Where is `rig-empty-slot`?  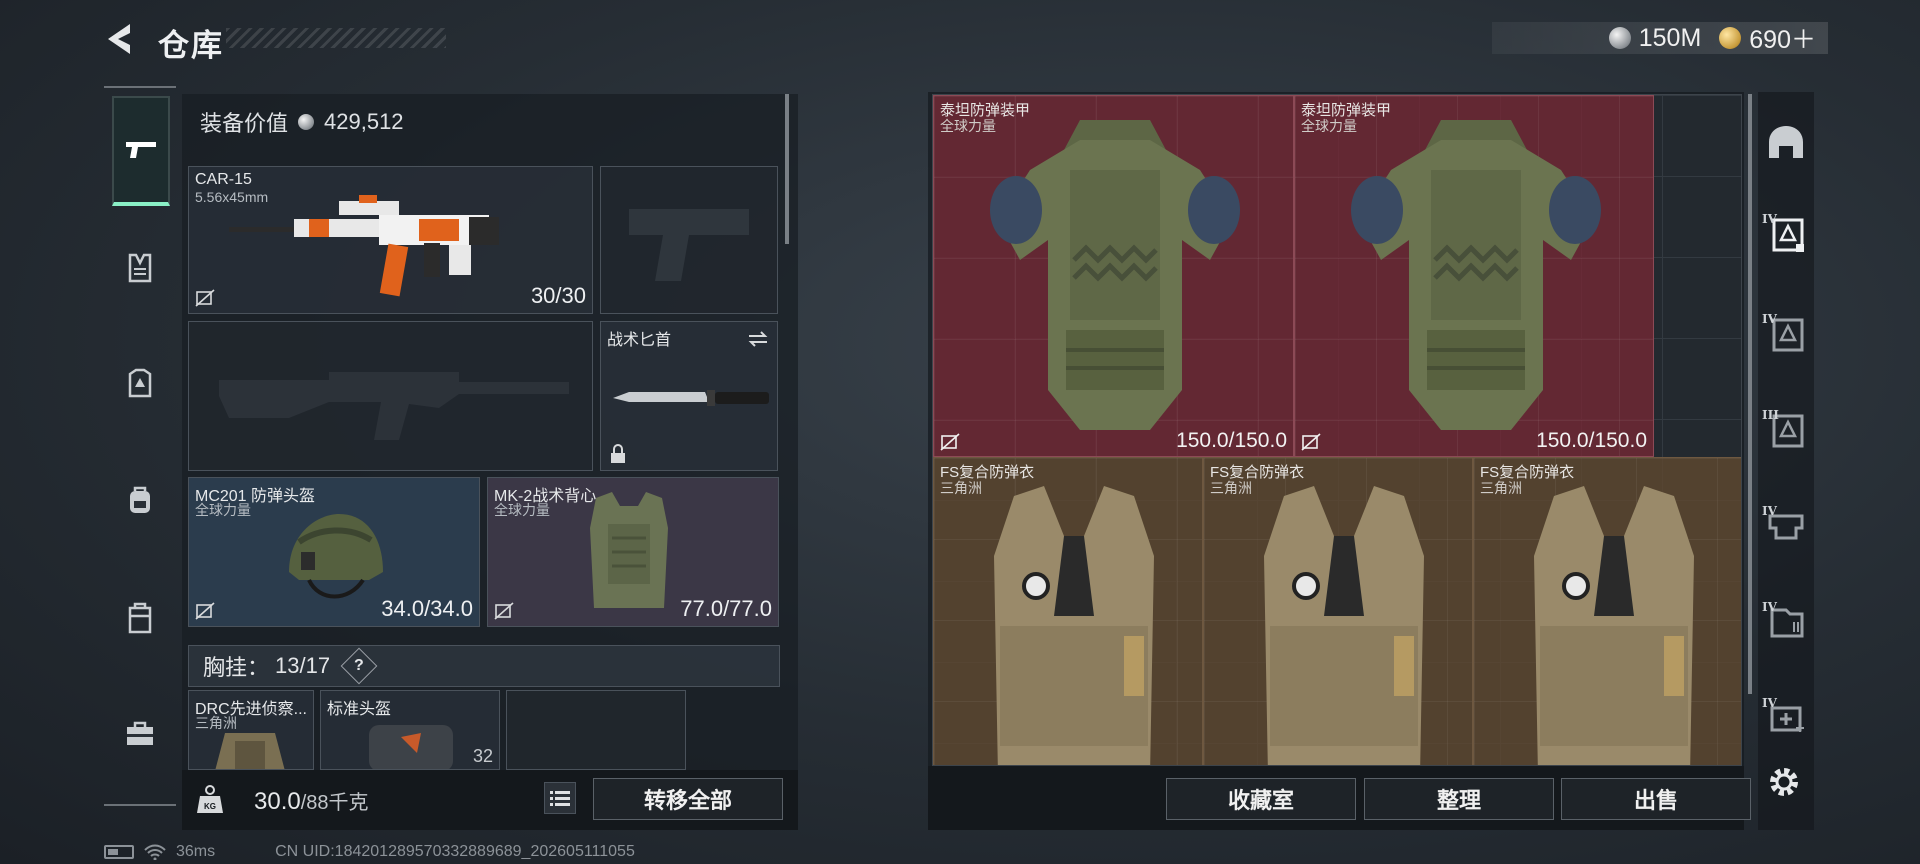
rig-empty-slot is located at coordinates (596, 730).